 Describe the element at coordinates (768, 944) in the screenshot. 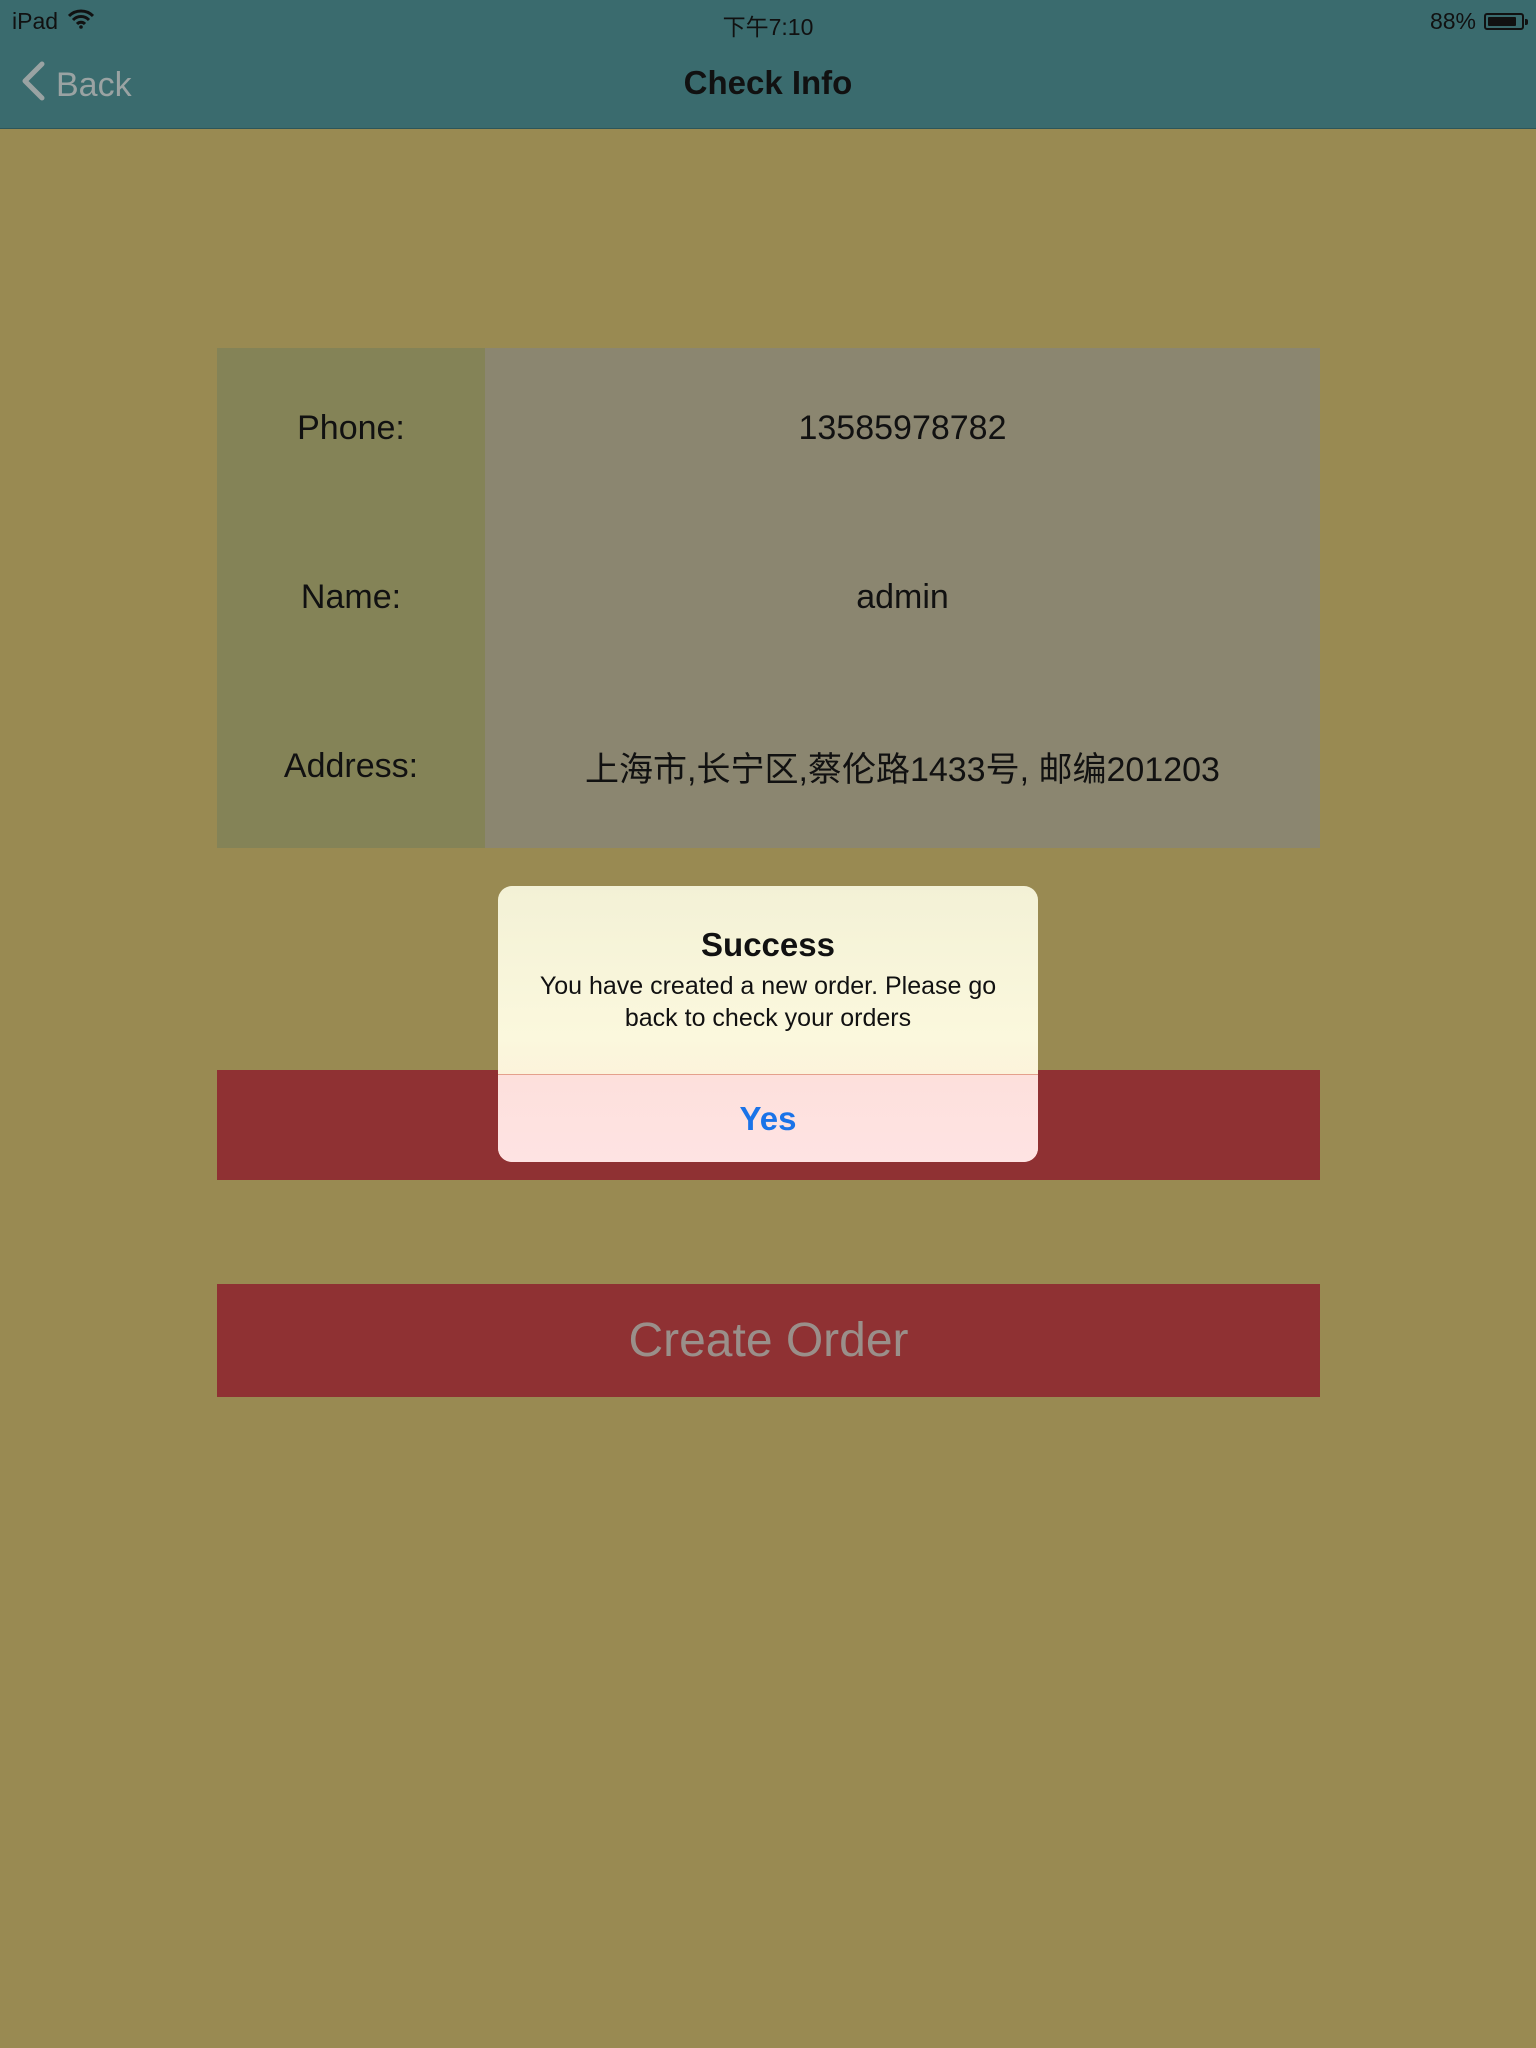

I see `alert-title: Success` at that location.